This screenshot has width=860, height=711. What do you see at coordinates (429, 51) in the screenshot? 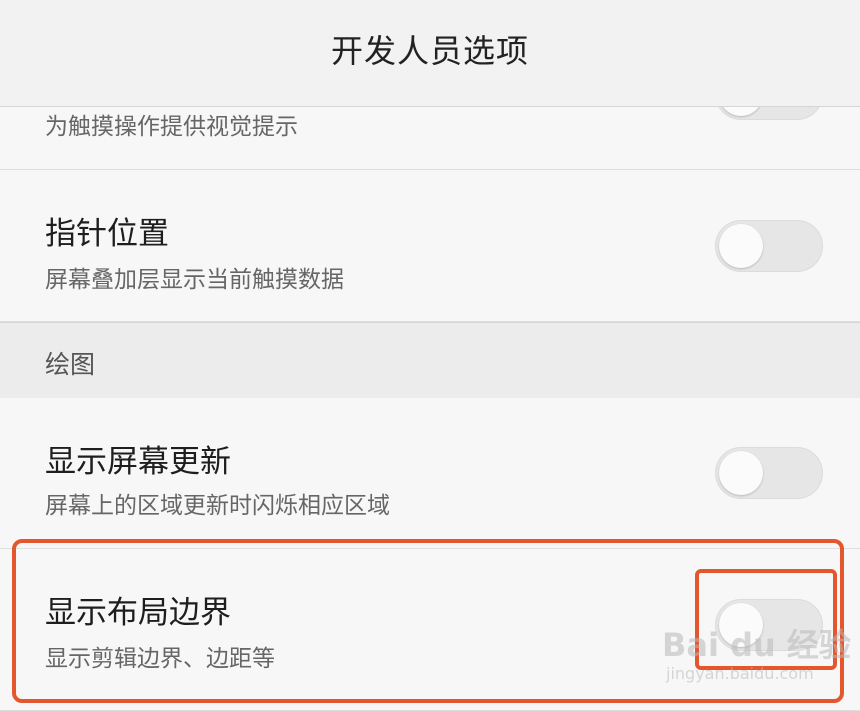
I see `page-title: 开发人员选项` at bounding box center [429, 51].